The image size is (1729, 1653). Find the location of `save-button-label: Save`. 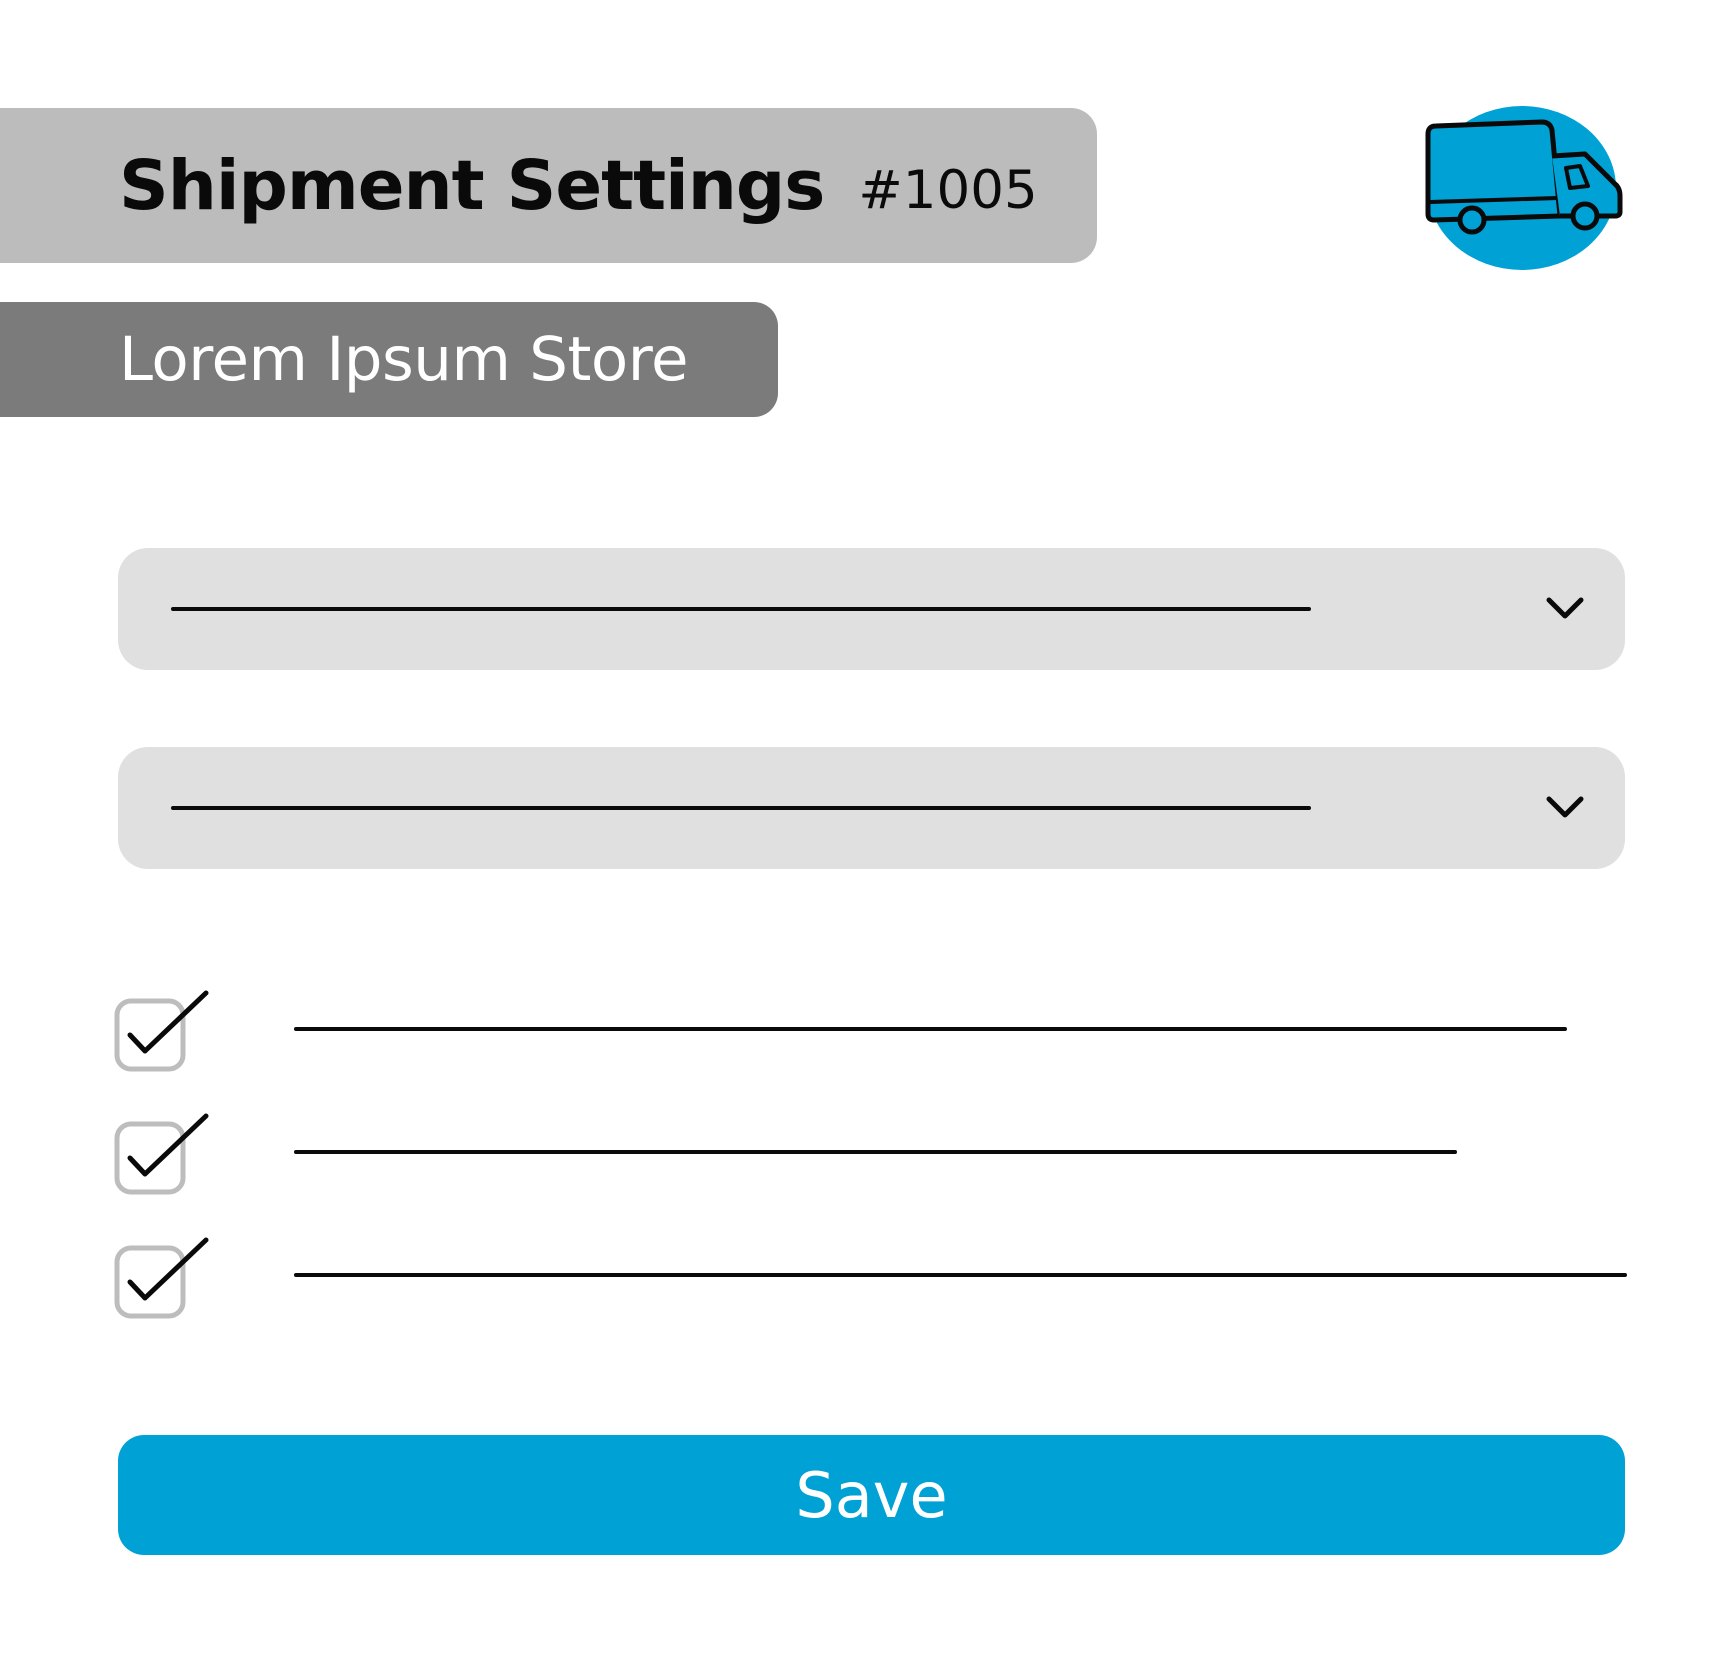

save-button-label: Save is located at coordinates (871, 1495).